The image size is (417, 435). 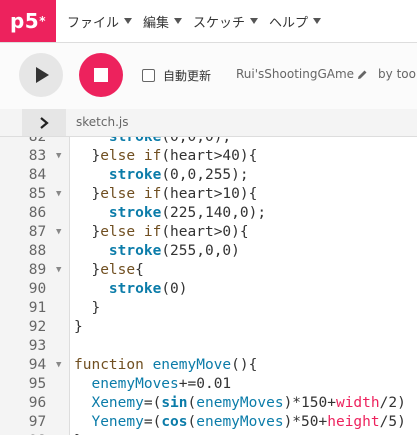 I want to click on code-text: stroke(255,0,0), so click(x=174, y=251).